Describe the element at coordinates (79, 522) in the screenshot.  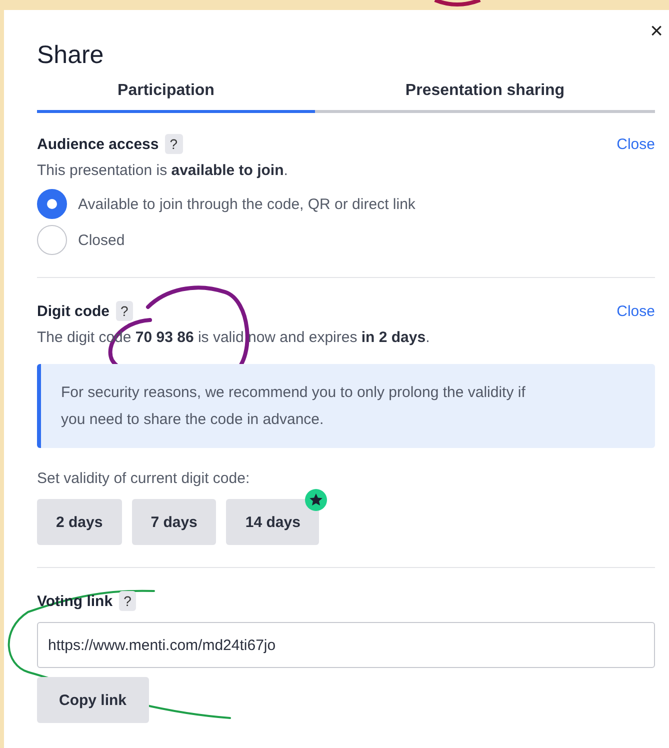
I see `validity-button: 2 days` at that location.